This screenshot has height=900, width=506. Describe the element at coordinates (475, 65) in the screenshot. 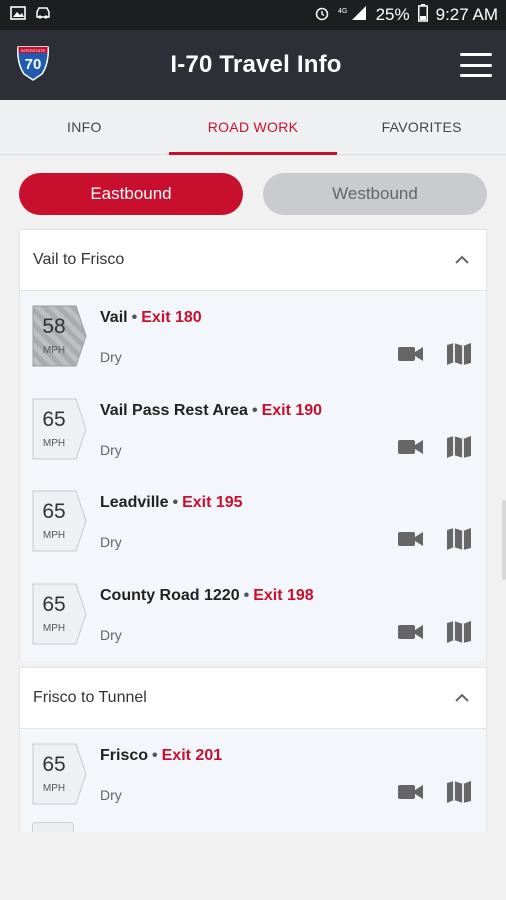

I see `hamburger-menu-icon` at that location.